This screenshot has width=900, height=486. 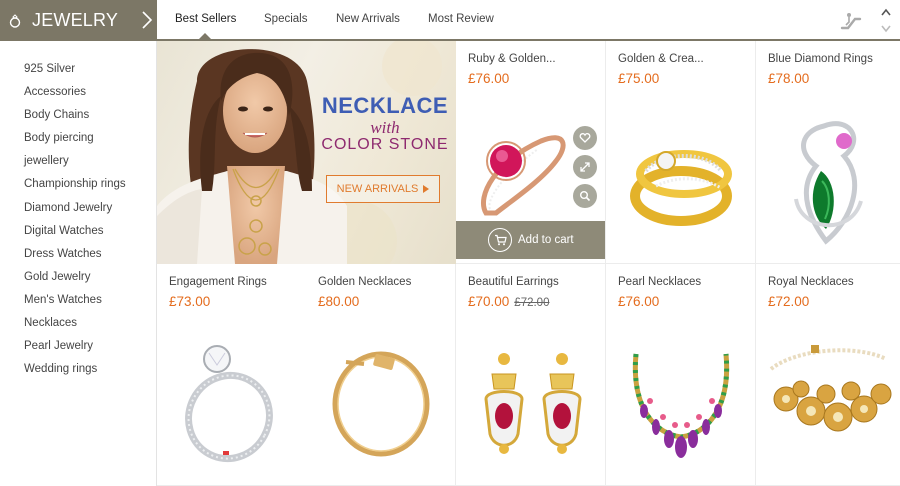 What do you see at coordinates (789, 301) in the screenshot?
I see `product-price: £72.00` at bounding box center [789, 301].